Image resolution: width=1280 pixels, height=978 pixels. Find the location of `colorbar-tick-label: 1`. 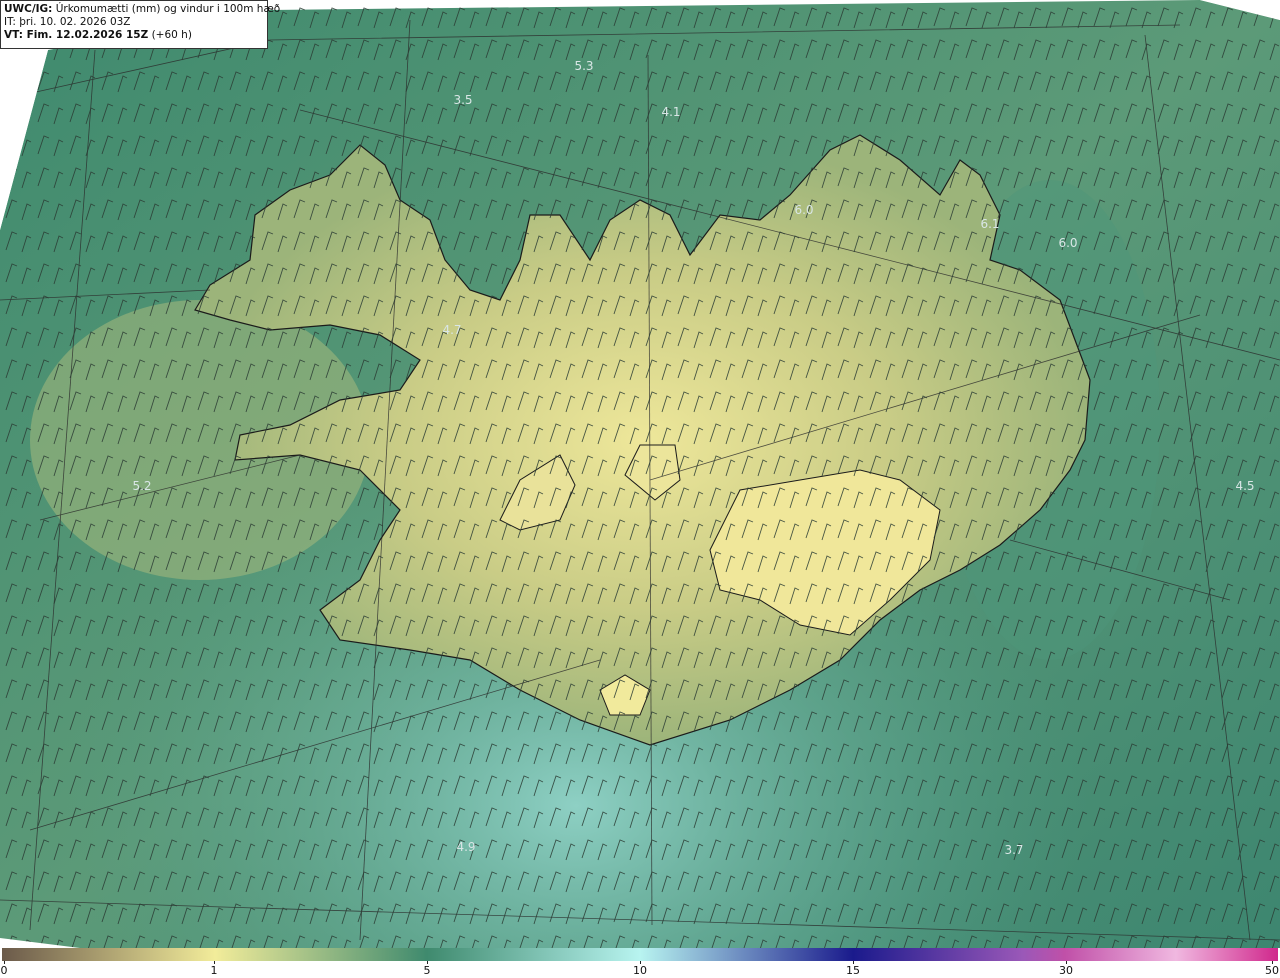

colorbar-tick-label: 1 is located at coordinates (214, 970).